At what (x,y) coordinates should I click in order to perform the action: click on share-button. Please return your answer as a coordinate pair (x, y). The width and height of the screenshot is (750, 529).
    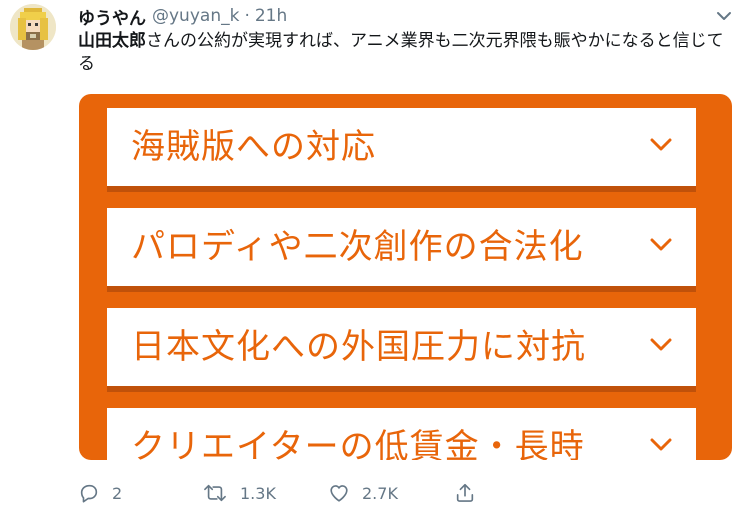
    Looking at the image, I should click on (465, 493).